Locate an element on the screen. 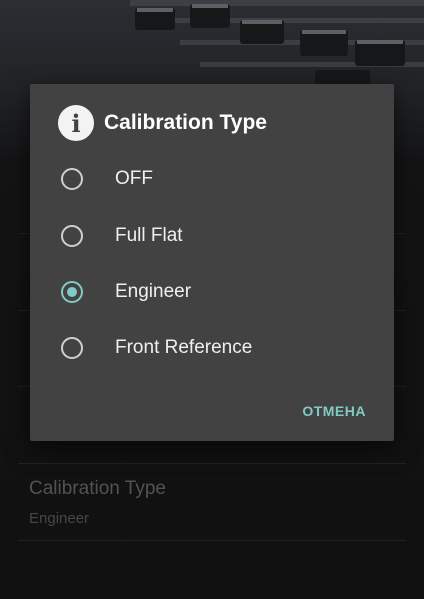 This screenshot has height=599, width=424. radio-button-off is located at coordinates (72, 179).